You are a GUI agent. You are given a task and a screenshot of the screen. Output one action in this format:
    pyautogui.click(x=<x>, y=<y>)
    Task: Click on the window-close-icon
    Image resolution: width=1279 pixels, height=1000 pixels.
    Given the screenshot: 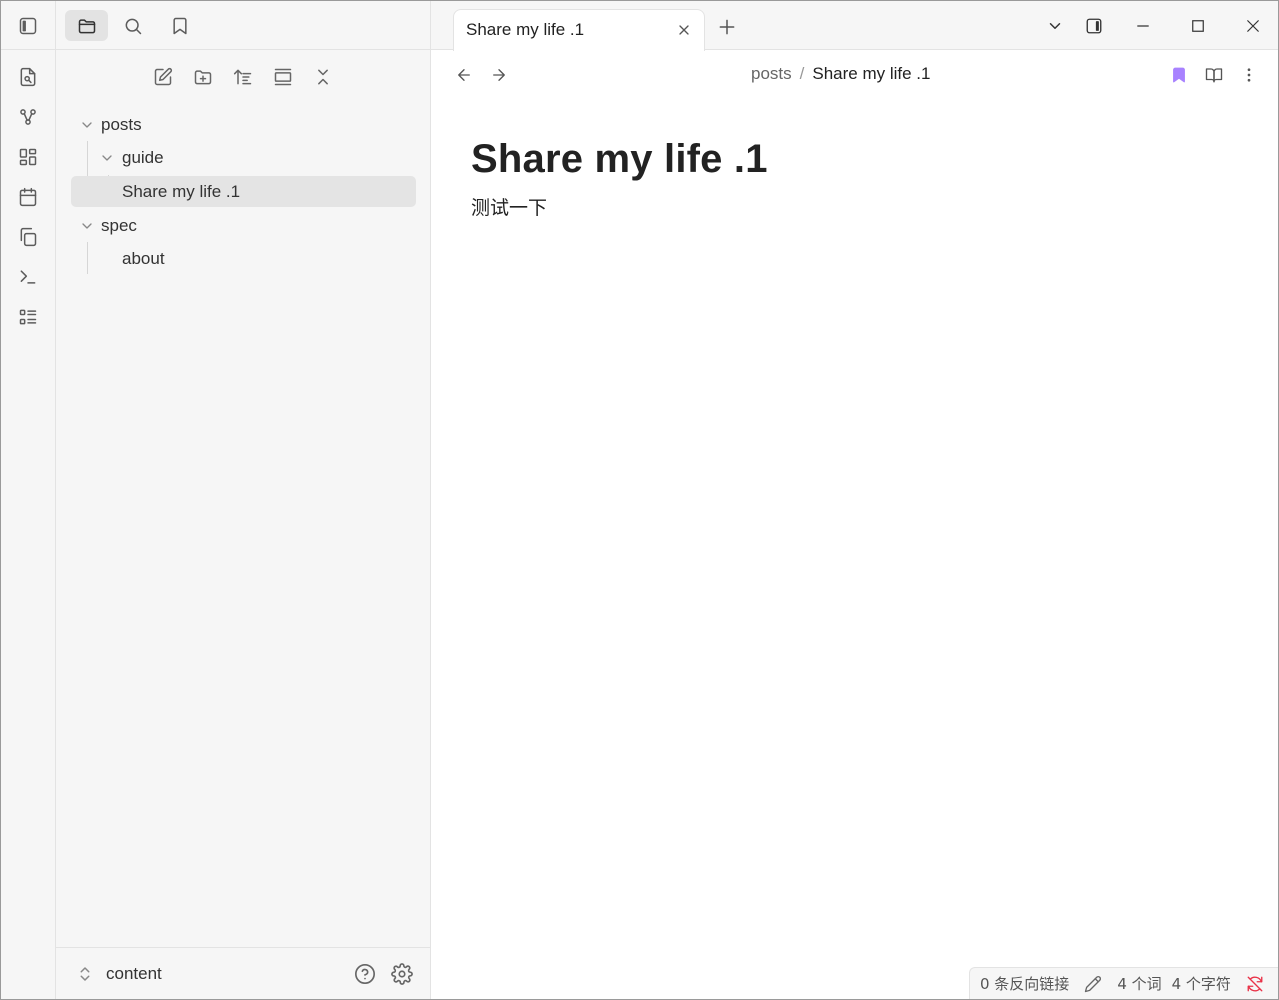 What is the action you would take?
    pyautogui.click(x=1253, y=26)
    